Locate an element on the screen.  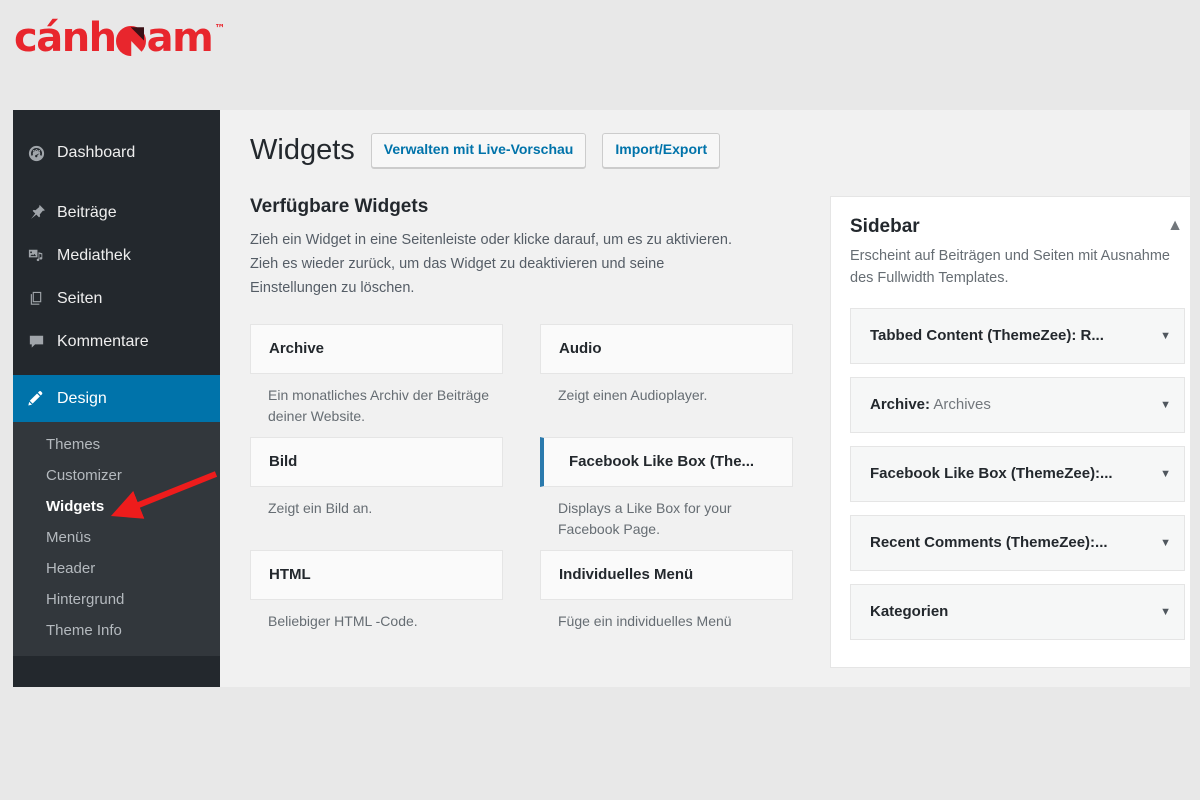
sidebar-widget-row-title: Archive: Archives is located at coordinates (930, 404).